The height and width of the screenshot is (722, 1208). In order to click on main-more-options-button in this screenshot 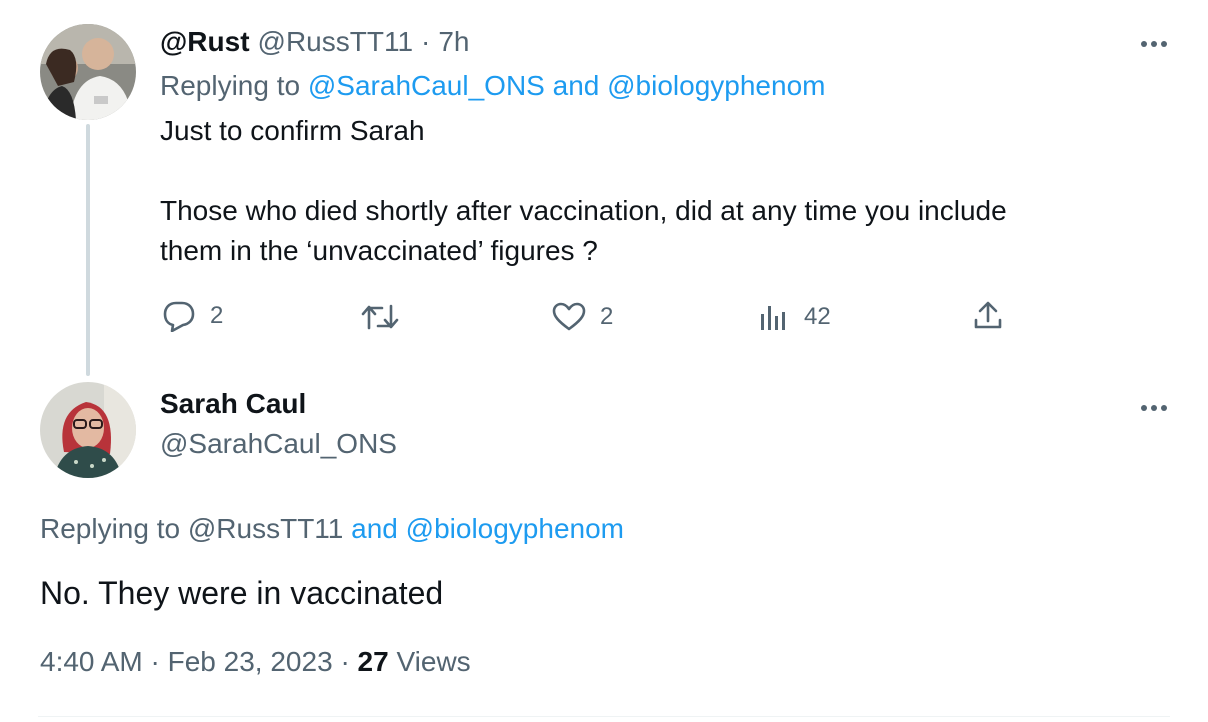, I will do `click(1154, 408)`.